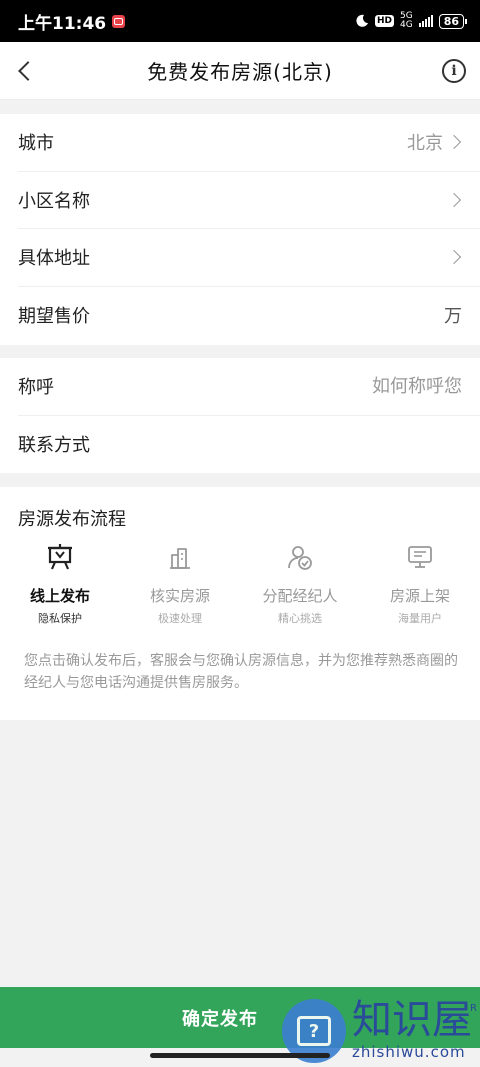  I want to click on battery-icon: 86, so click(453, 21).